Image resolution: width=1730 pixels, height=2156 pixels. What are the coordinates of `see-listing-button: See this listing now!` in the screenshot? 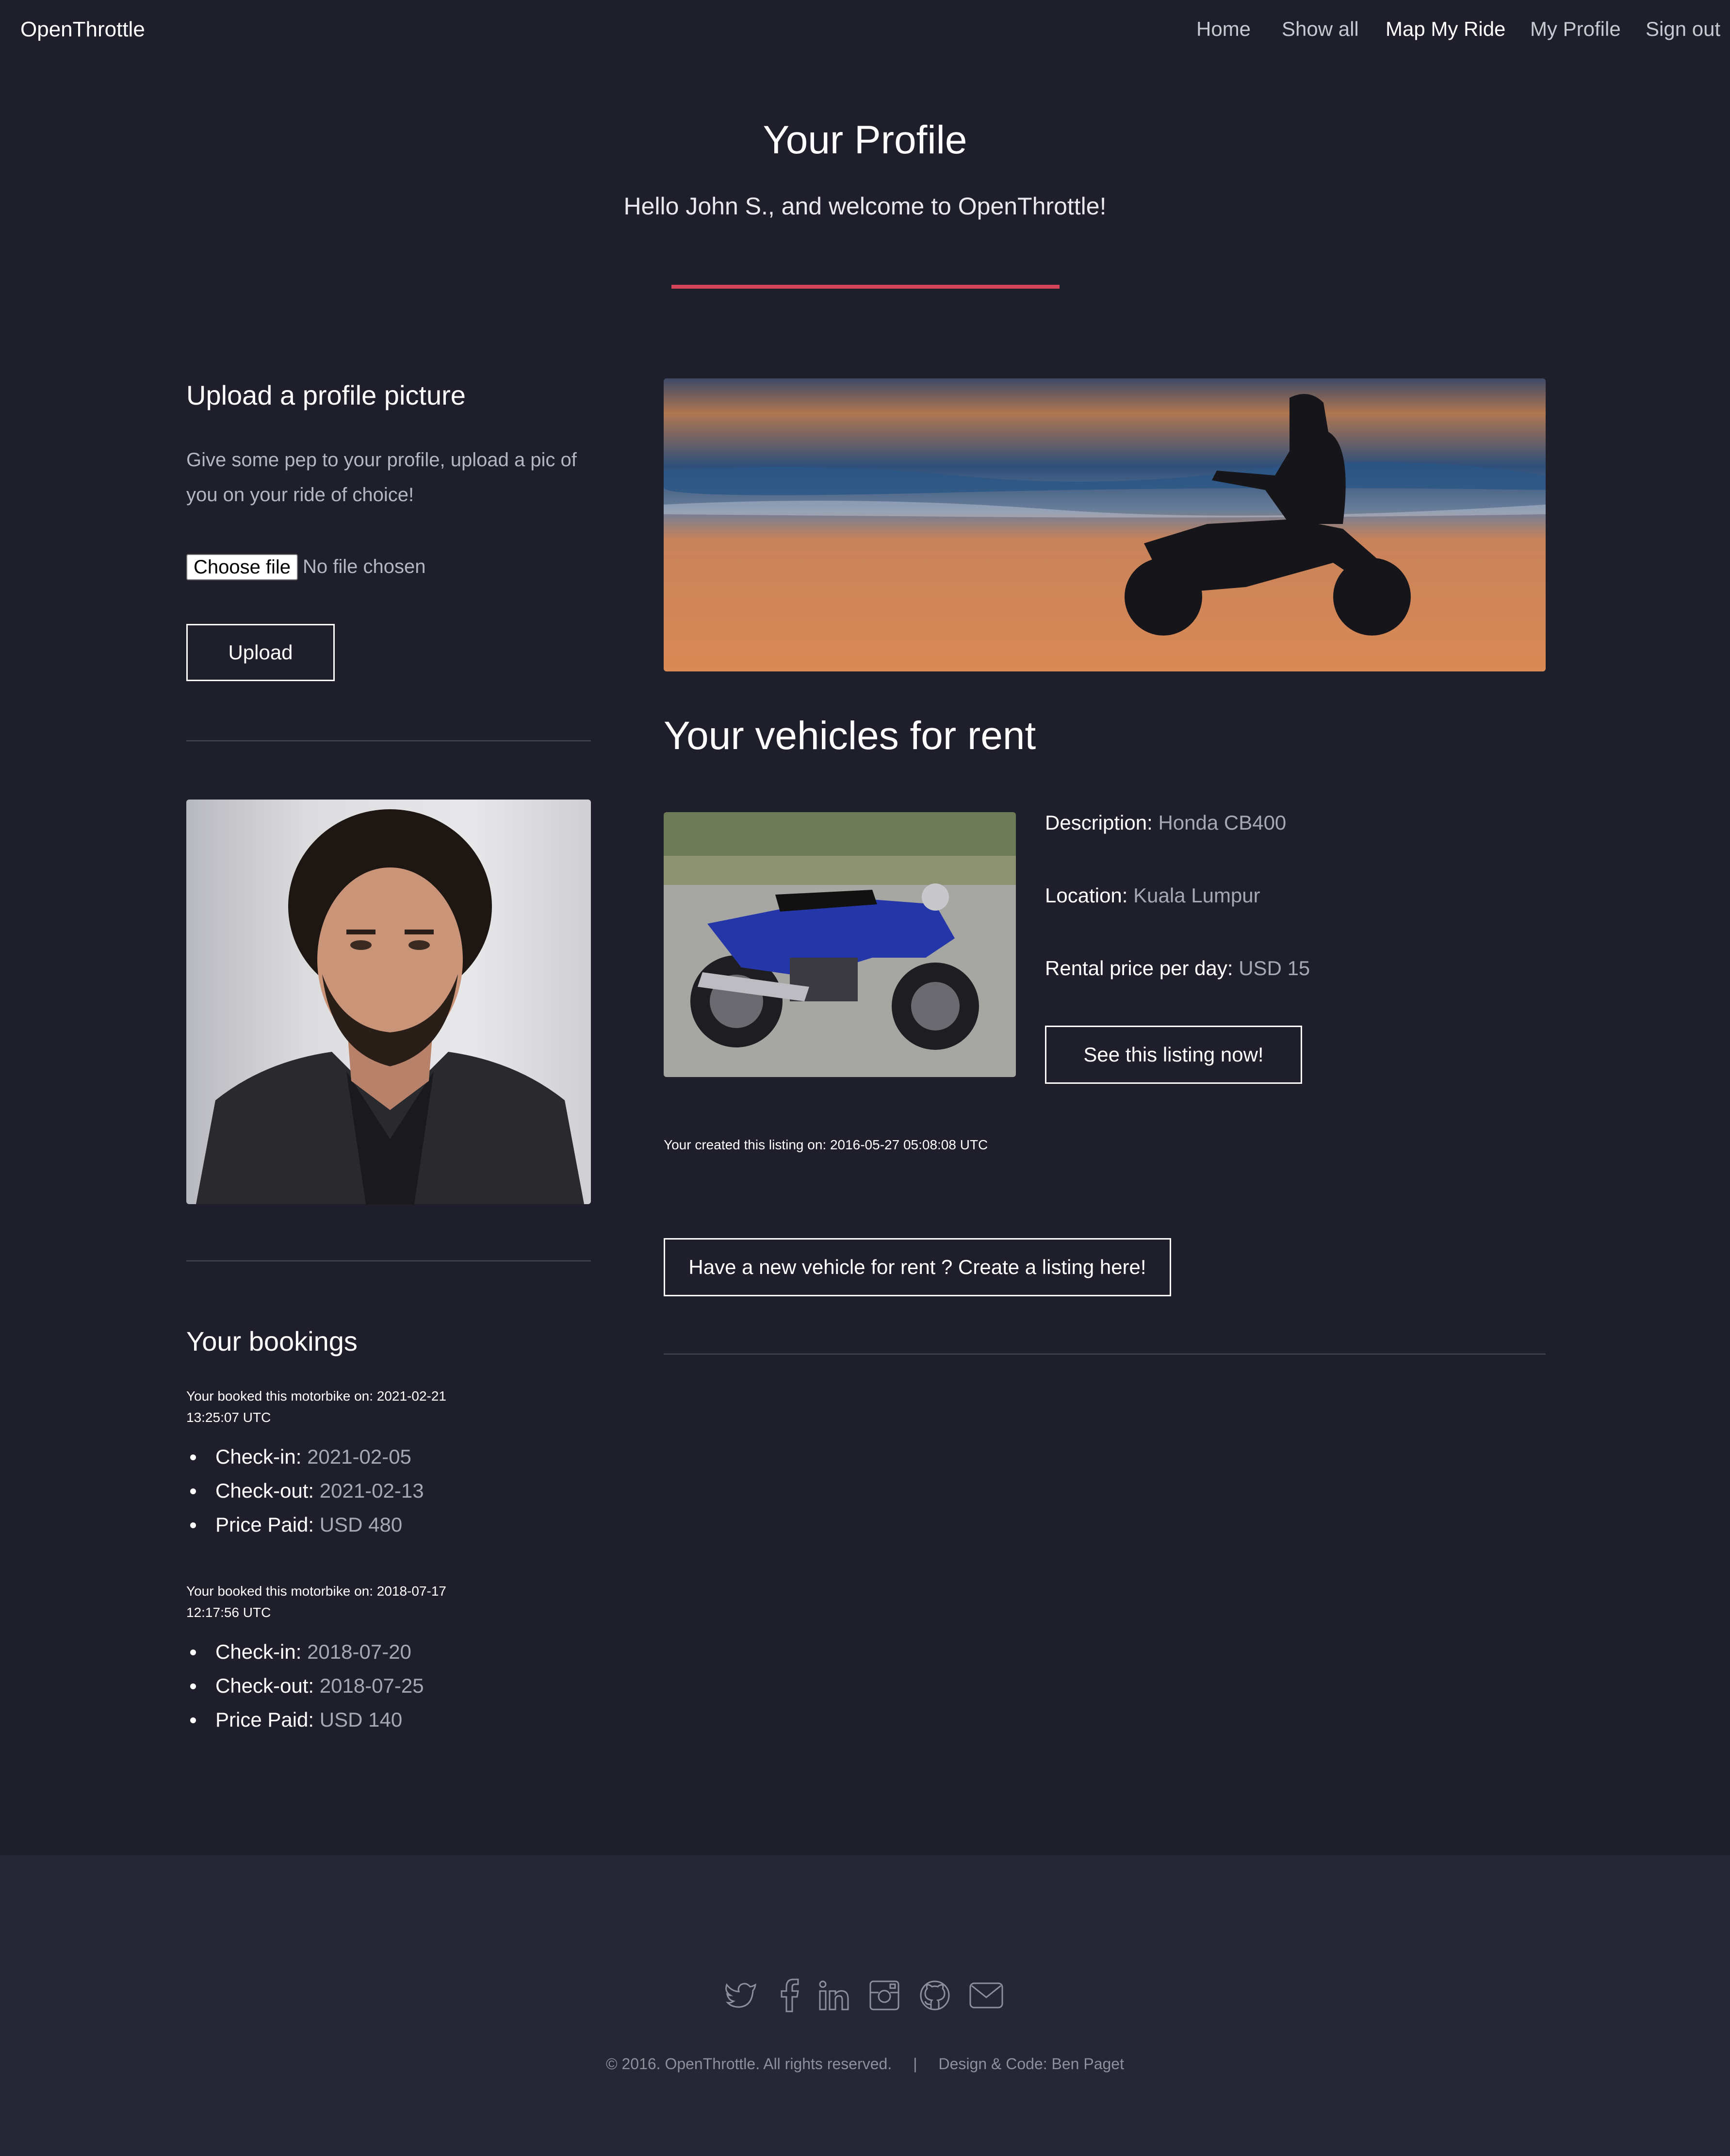 It's located at (1173, 1055).